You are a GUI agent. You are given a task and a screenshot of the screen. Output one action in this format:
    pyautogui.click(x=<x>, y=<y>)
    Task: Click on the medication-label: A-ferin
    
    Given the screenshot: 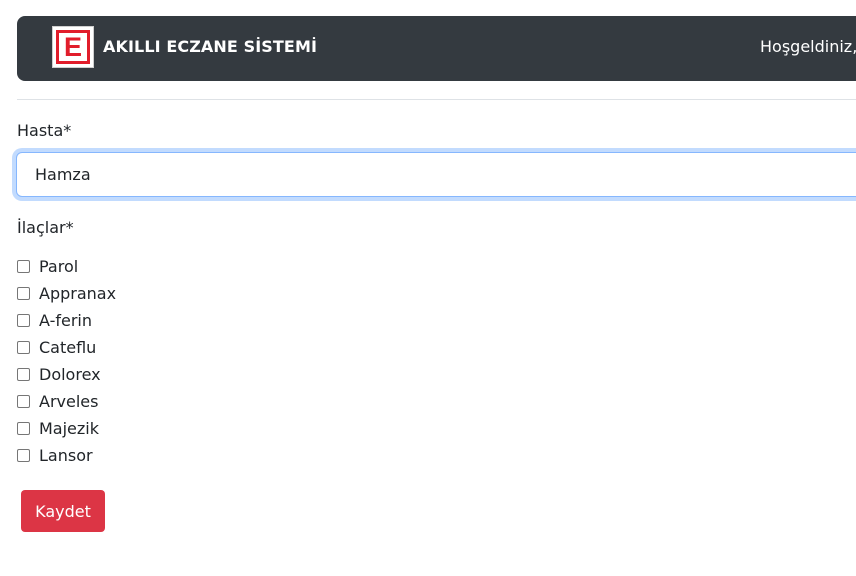 What is the action you would take?
    pyautogui.click(x=65, y=320)
    